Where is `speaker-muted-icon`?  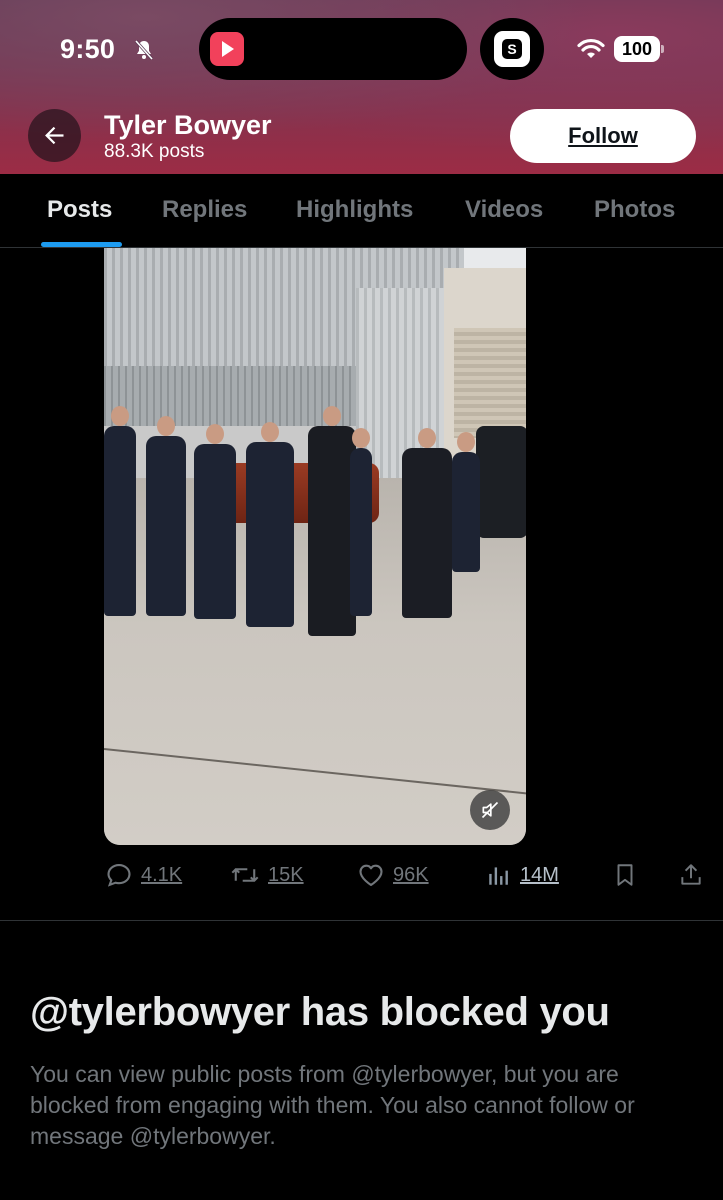 speaker-muted-icon is located at coordinates (490, 810).